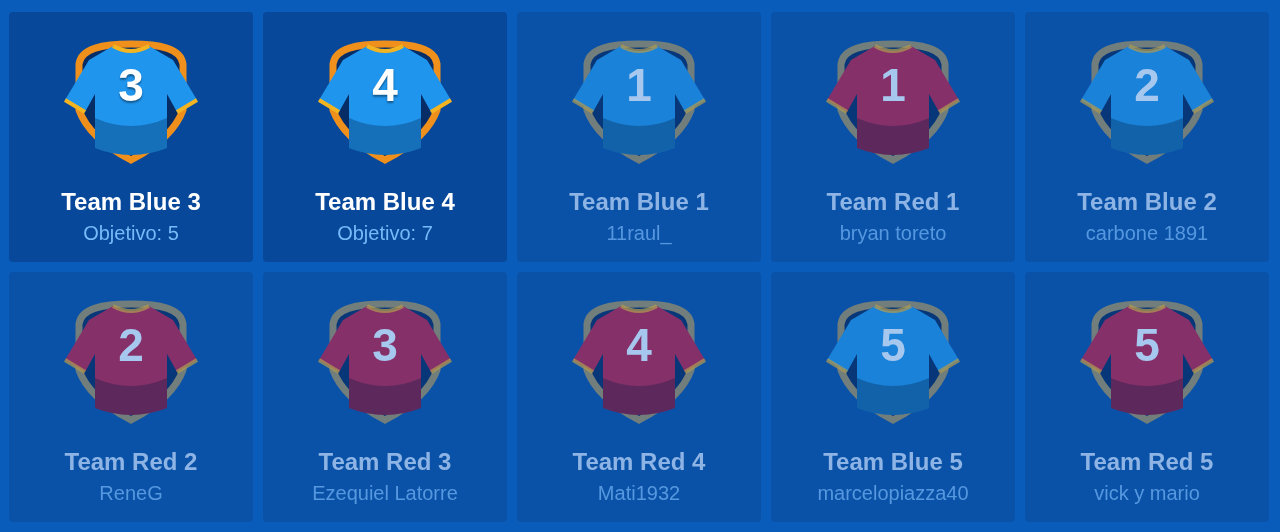  What do you see at coordinates (1147, 462) in the screenshot?
I see `team-name: Team Red 5` at bounding box center [1147, 462].